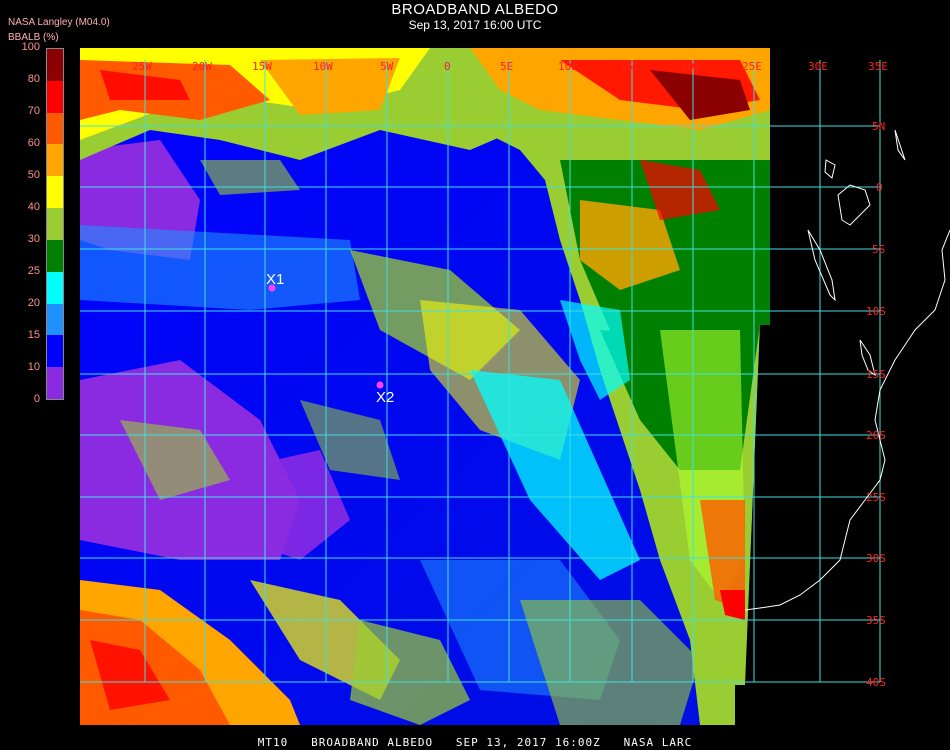  I want to click on colorbar-tick-label: 10, so click(33, 367).